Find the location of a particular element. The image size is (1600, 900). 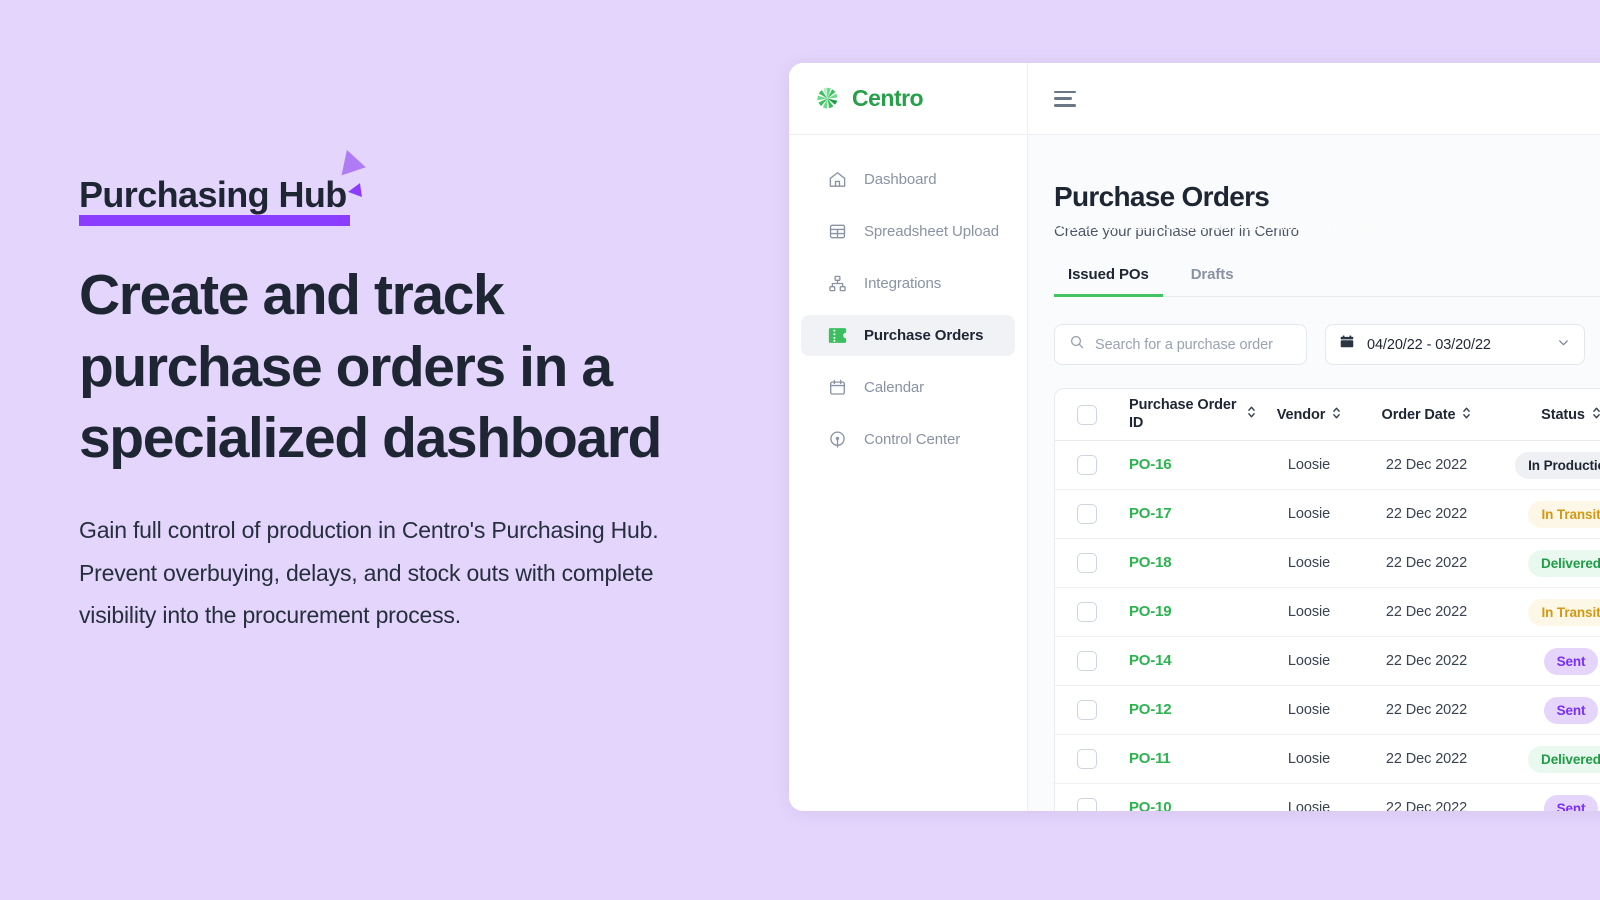

table-grid-icon is located at coordinates (837, 231).